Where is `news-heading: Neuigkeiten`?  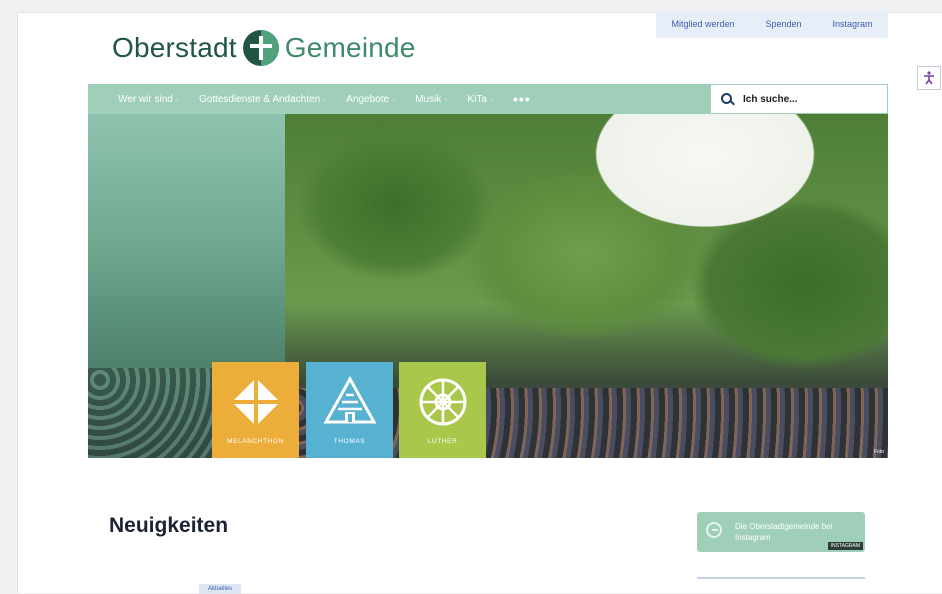 news-heading: Neuigkeiten is located at coordinates (169, 525).